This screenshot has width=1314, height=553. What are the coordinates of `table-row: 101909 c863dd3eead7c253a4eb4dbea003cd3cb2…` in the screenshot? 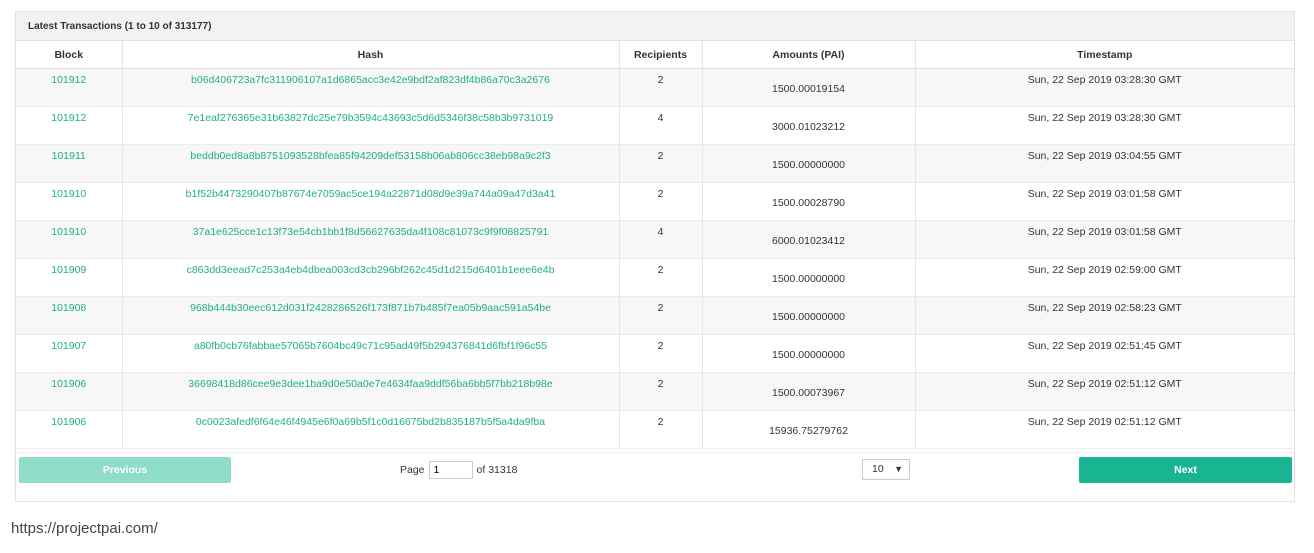 It's located at (655, 277).